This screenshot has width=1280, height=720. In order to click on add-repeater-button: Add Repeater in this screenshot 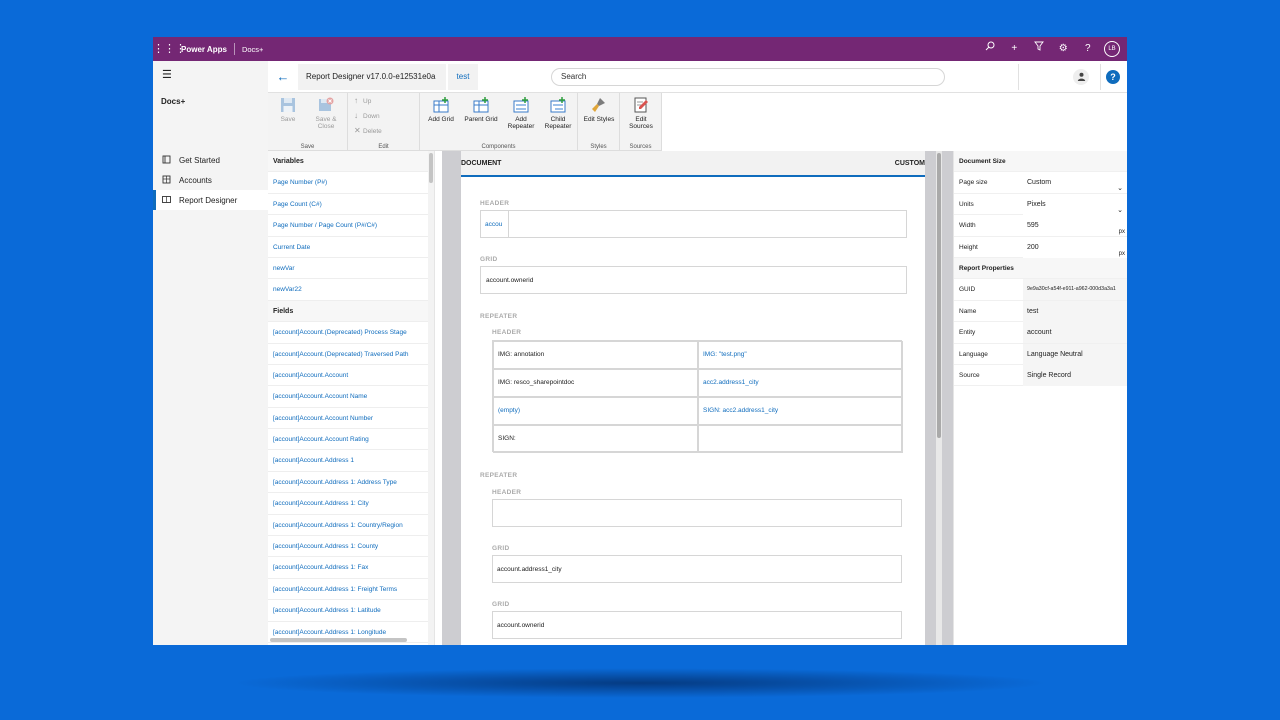, I will do `click(521, 113)`.